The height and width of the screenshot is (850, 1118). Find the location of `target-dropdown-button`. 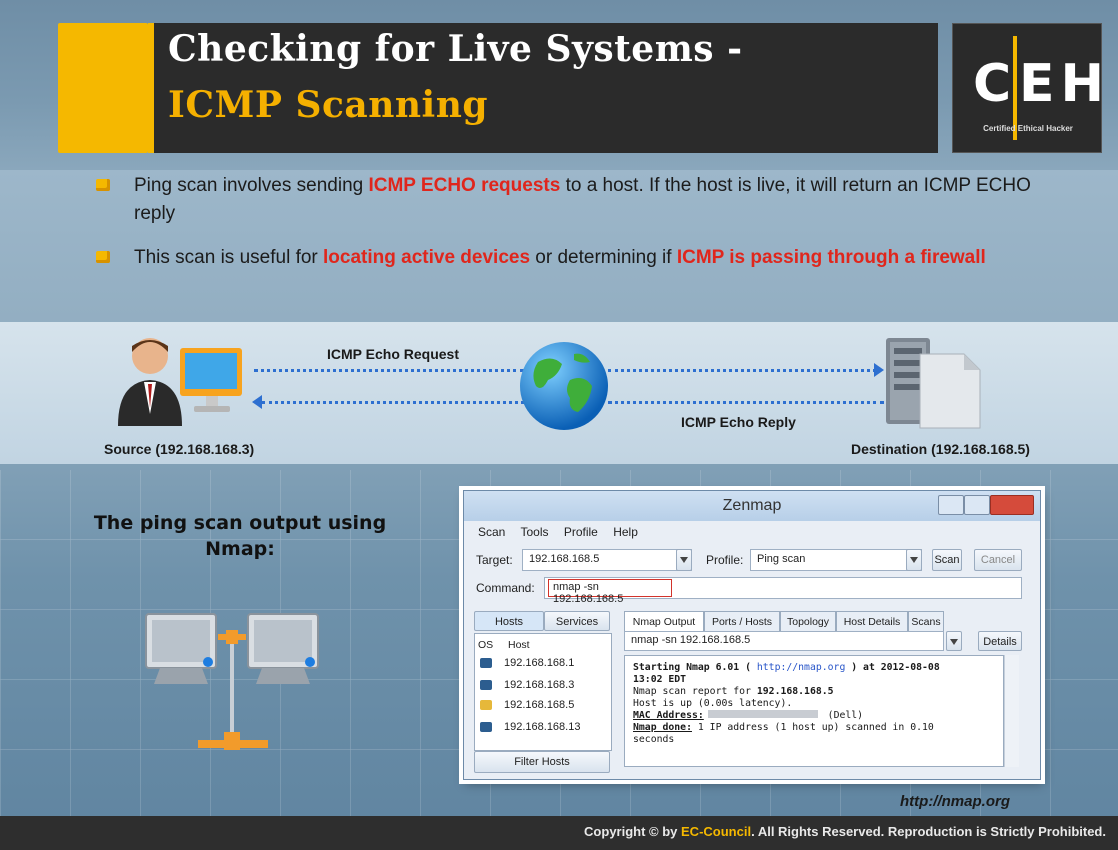

target-dropdown-button is located at coordinates (684, 560).